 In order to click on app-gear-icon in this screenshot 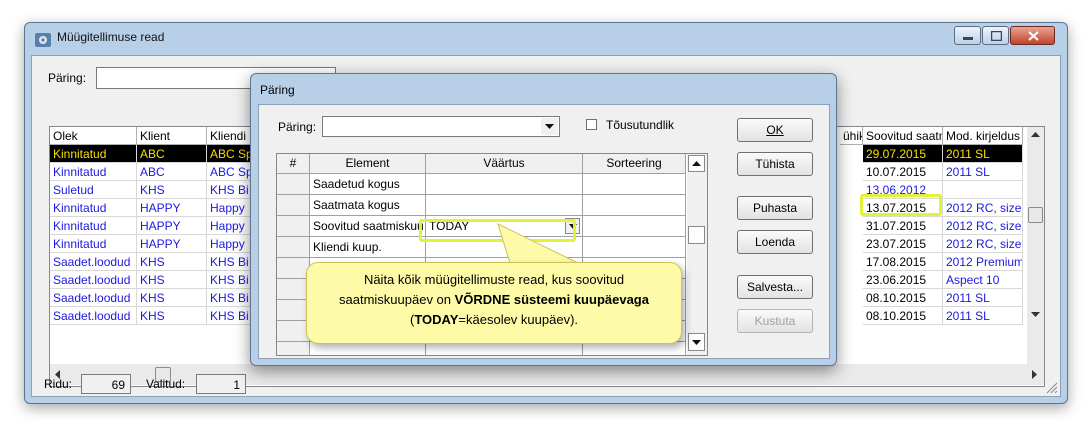, I will do `click(43, 40)`.